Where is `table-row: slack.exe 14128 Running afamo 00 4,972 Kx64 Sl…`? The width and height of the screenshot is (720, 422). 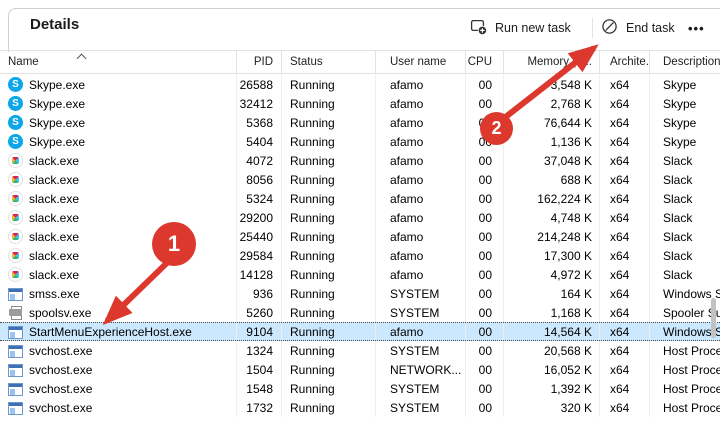 table-row: slack.exe 14128 Running afamo 00 4,972 Kx64 Sl… is located at coordinates (360, 274).